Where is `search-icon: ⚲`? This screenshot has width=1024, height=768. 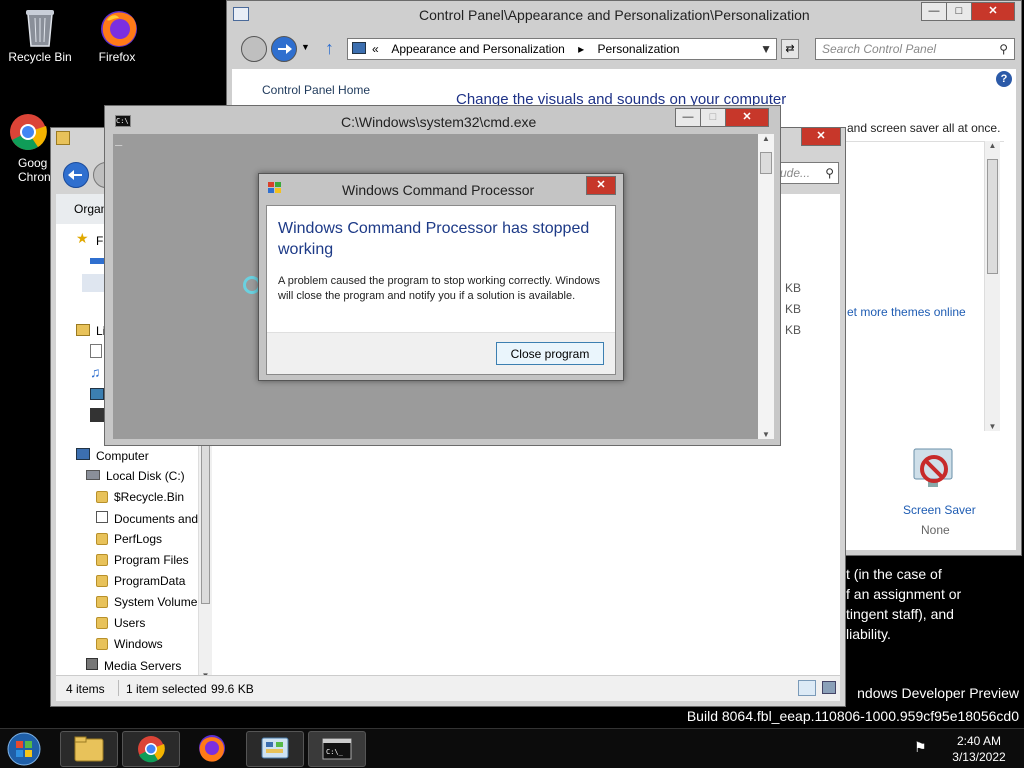
search-icon: ⚲ is located at coordinates (829, 173).